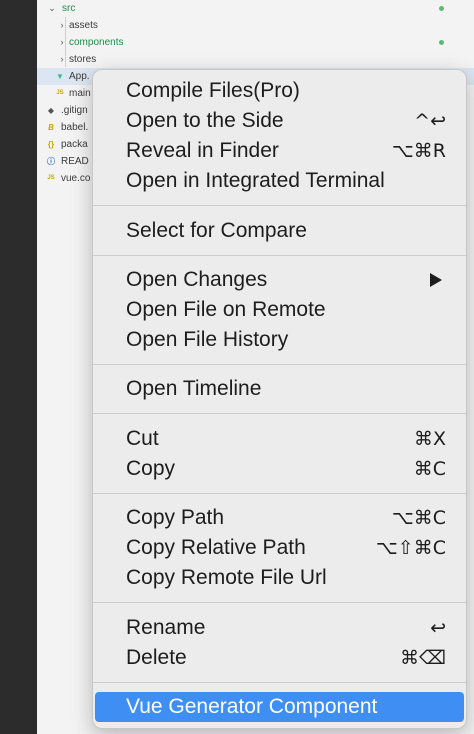 This screenshot has width=474, height=734. What do you see at coordinates (69, 8) in the screenshot?
I see `tree-item-label: src` at bounding box center [69, 8].